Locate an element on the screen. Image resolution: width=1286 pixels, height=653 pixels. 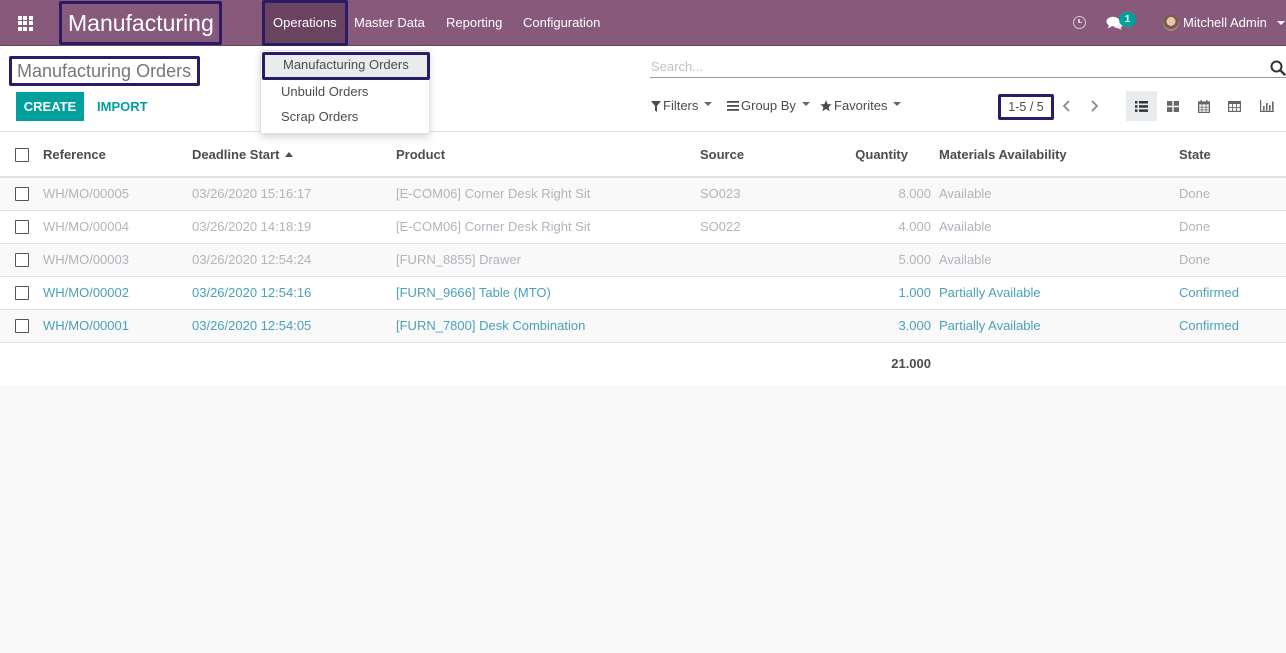
group-by-button: Group By is located at coordinates (768, 106).